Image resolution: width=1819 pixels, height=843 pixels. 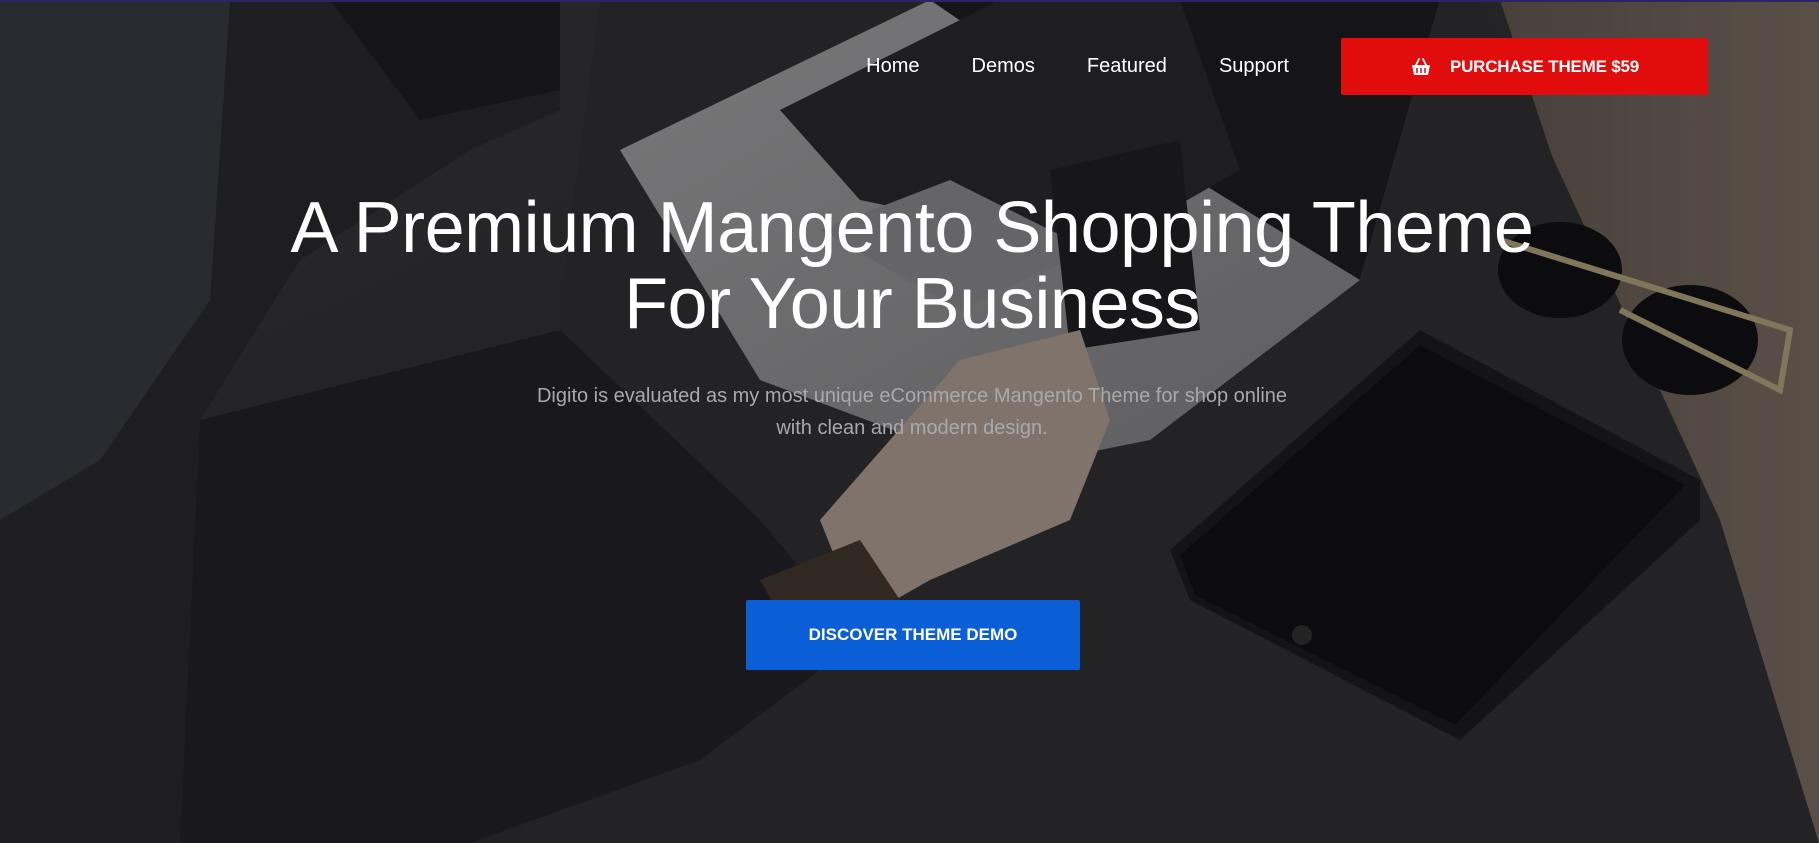 I want to click on nav-link-home: Home, so click(x=892, y=66).